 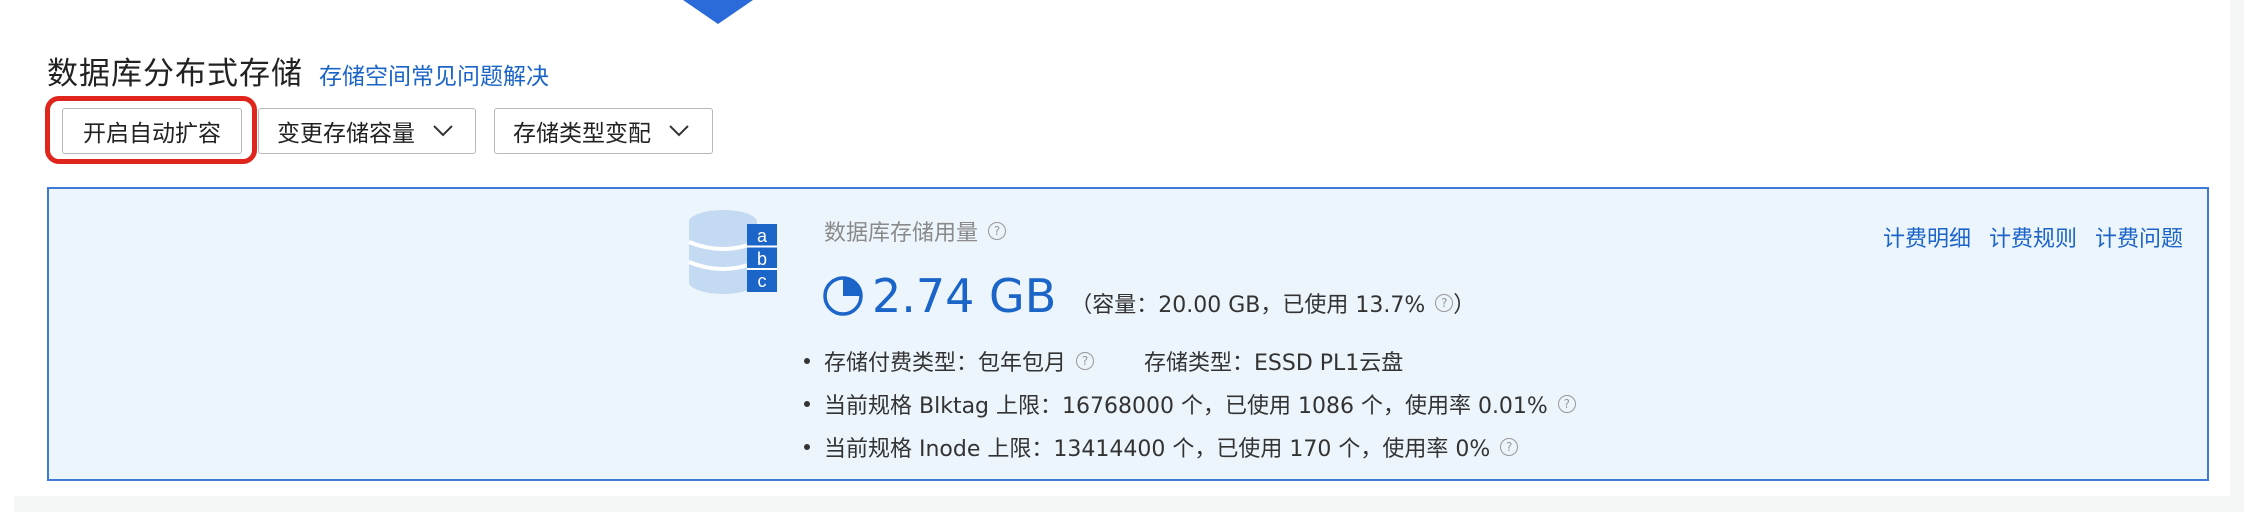 I want to click on icon-letter-c: c, so click(x=762, y=281).